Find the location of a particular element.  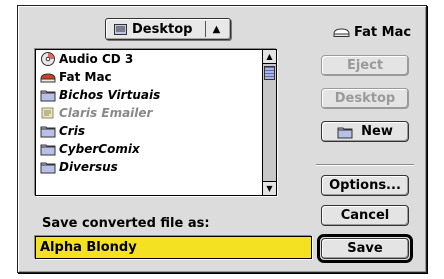

updown-arrows-icon: ▲ is located at coordinates (216, 29).